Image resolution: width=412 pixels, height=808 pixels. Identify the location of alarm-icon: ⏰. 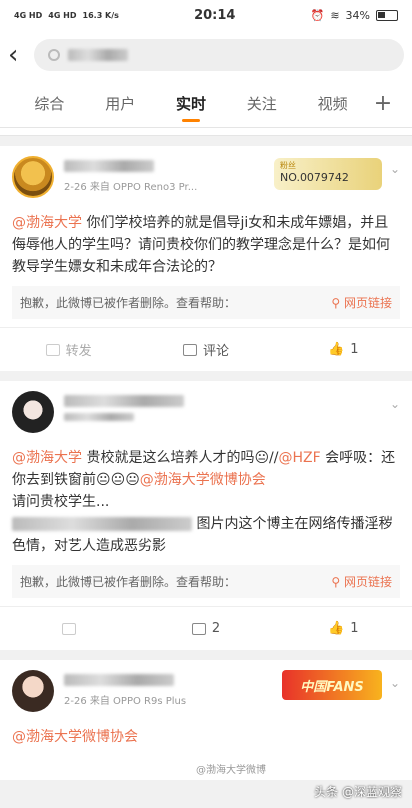
(317, 15).